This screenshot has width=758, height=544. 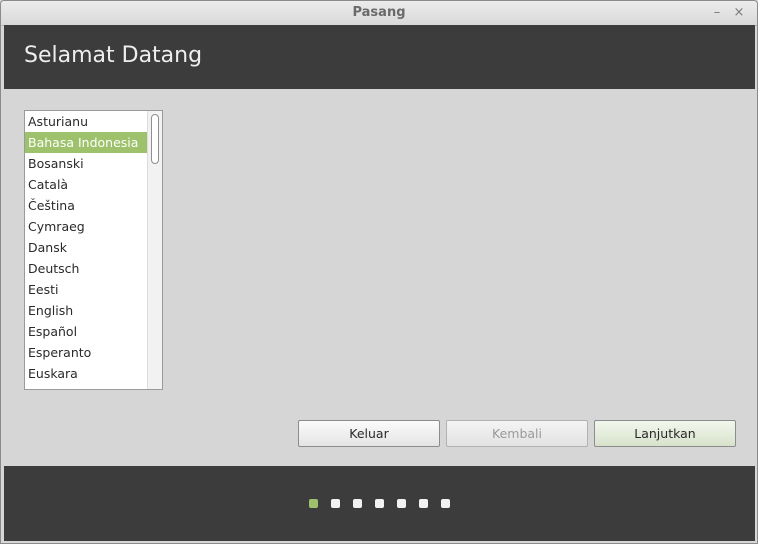 What do you see at coordinates (739, 13) in the screenshot?
I see `close-icon: ×` at bounding box center [739, 13].